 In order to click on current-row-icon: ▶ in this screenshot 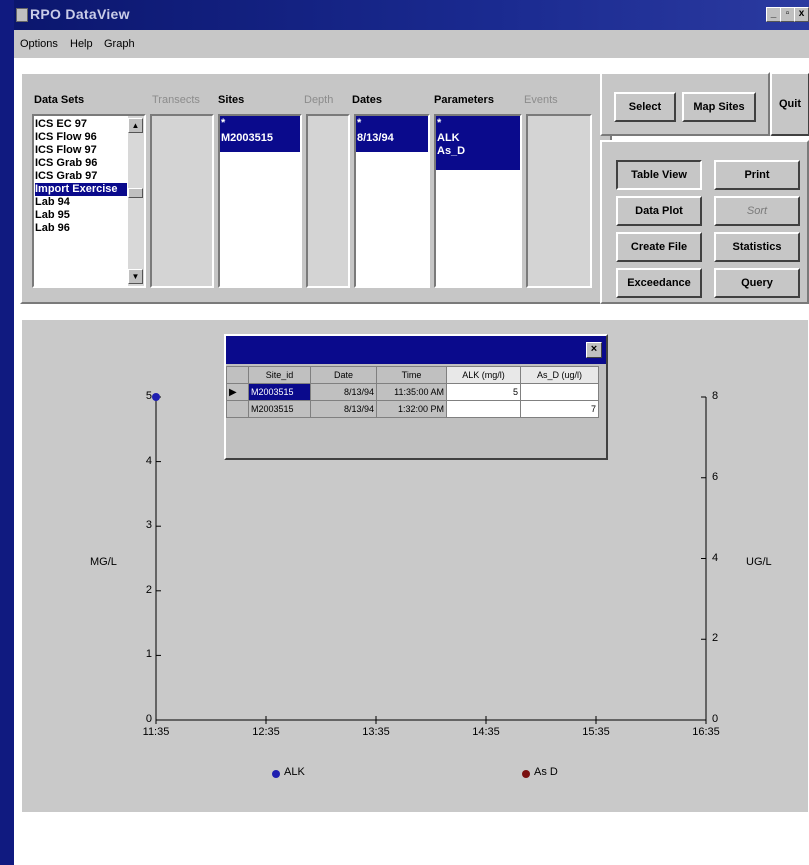, I will do `click(237, 392)`.